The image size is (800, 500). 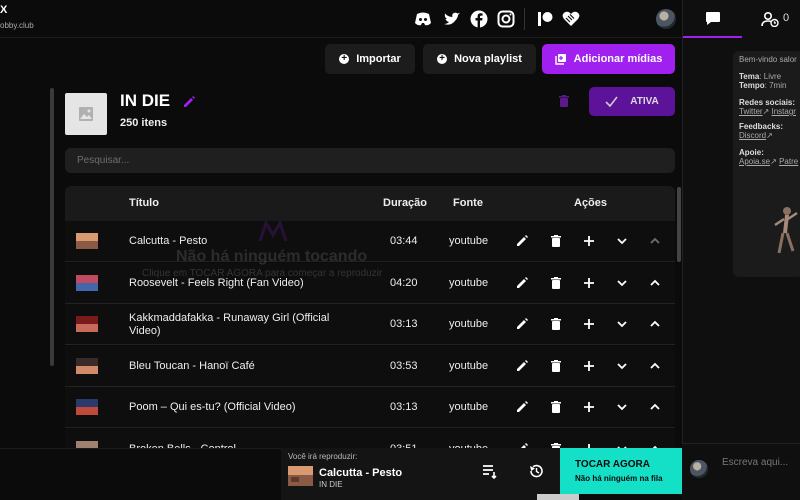 What do you see at coordinates (536, 471) in the screenshot?
I see `history-icon` at bounding box center [536, 471].